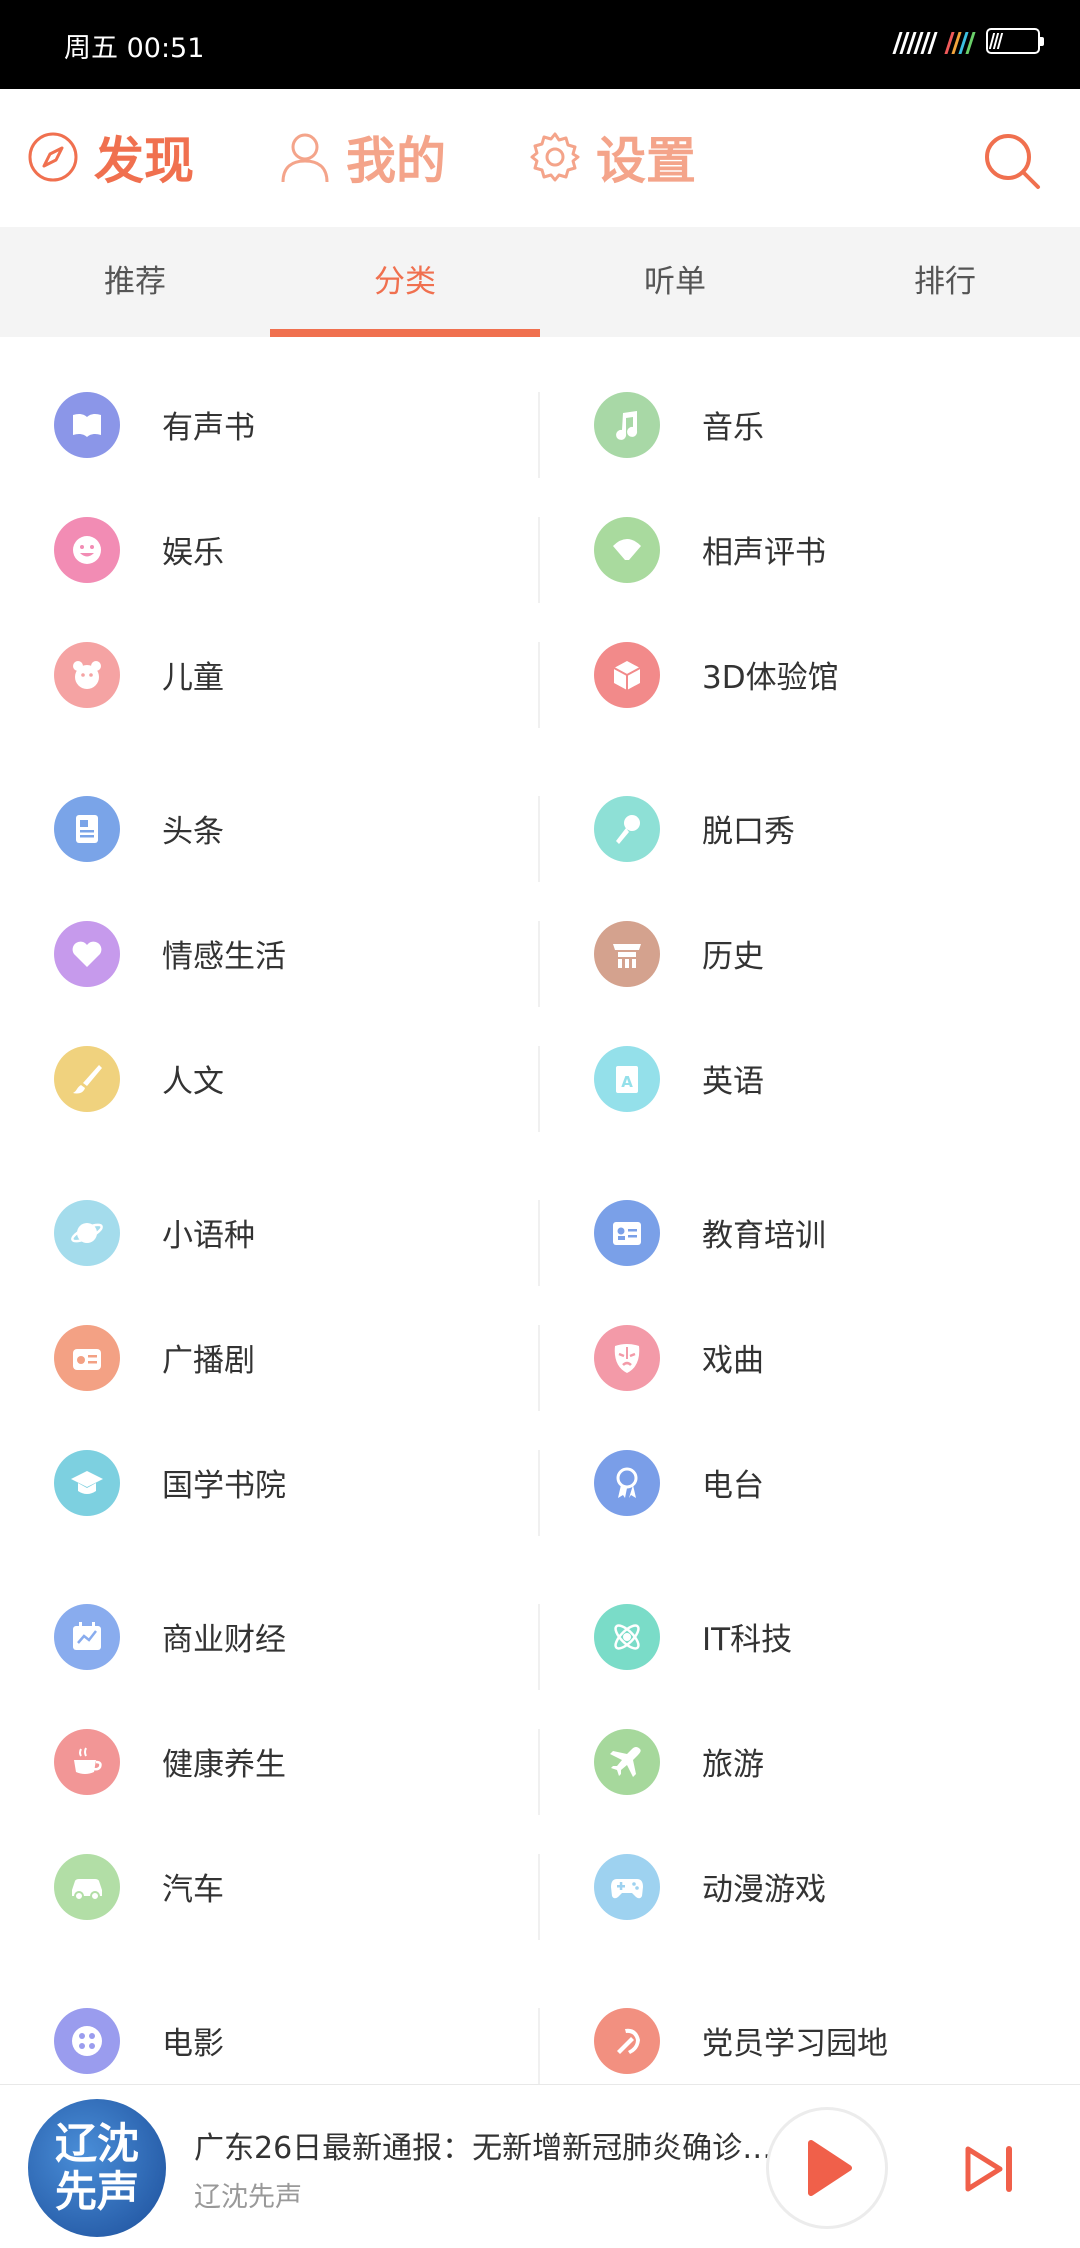  I want to click on category-item: 情感生活, so click(270, 953).